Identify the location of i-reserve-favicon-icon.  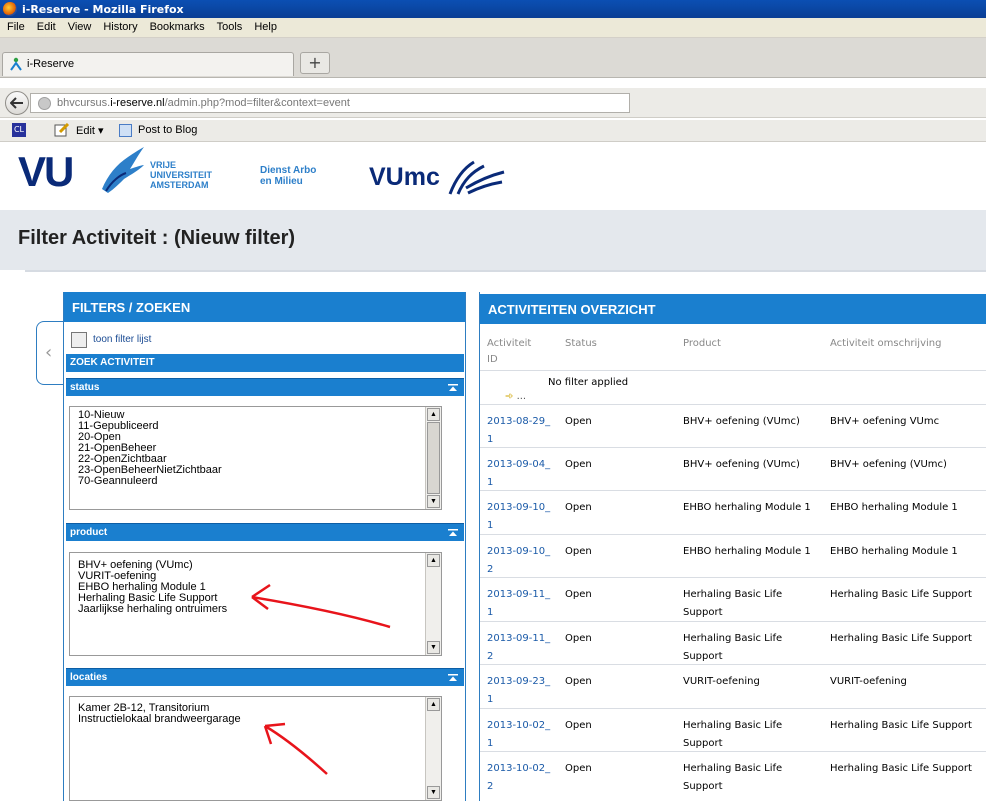
(16, 64).